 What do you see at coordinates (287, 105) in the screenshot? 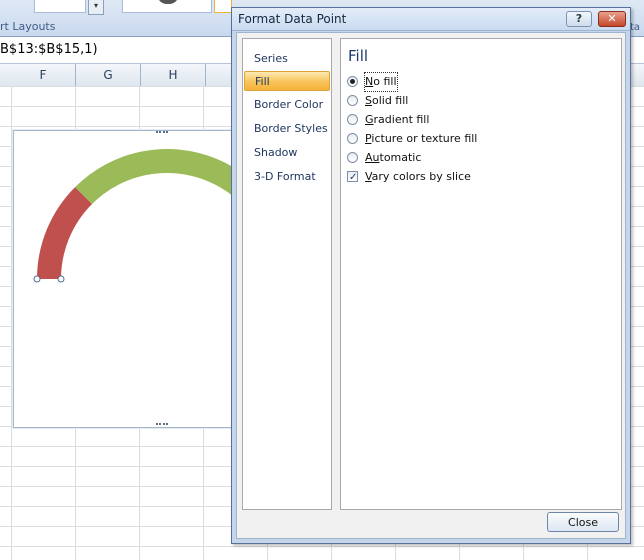
I see `nav-item-border-color: Border Color` at bounding box center [287, 105].